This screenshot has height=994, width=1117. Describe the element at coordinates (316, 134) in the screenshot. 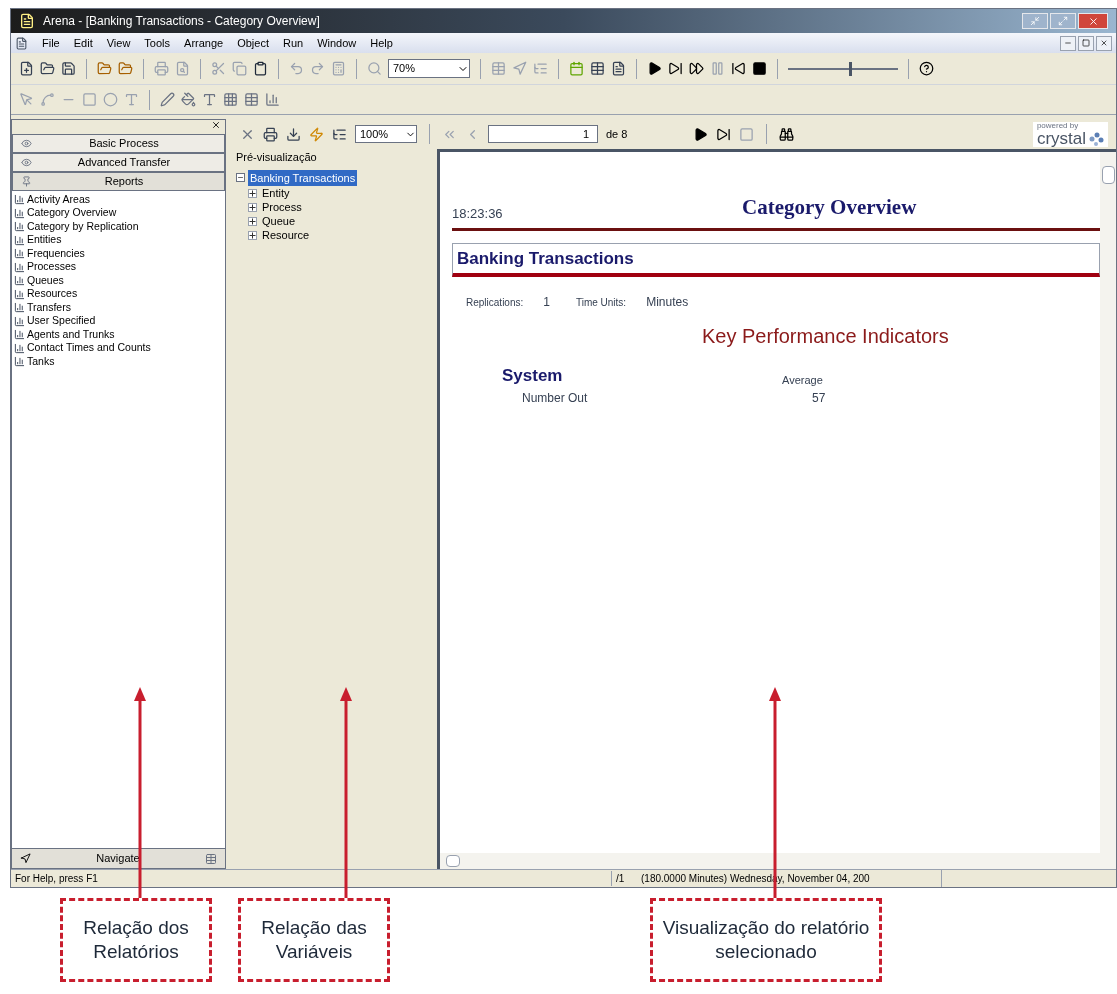

I see `lightning-icon` at that location.